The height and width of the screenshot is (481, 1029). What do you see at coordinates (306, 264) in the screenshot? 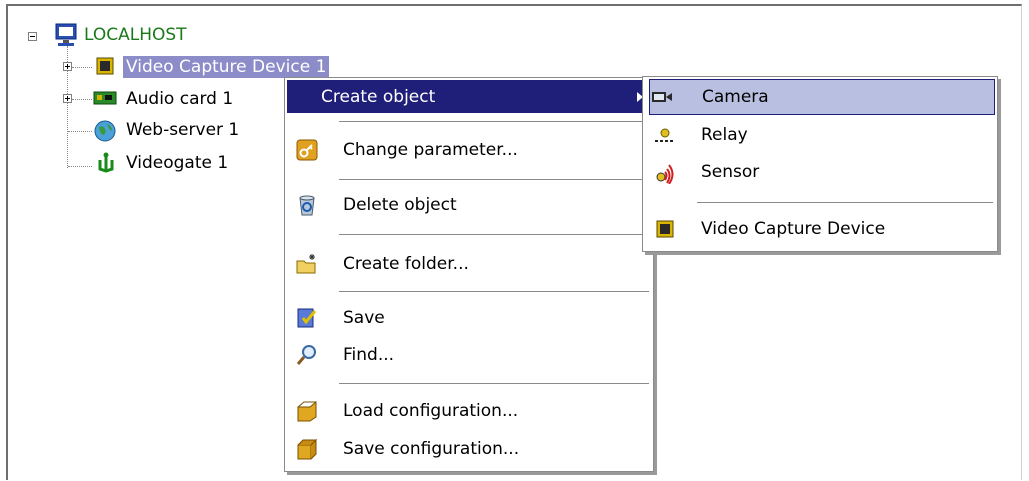
I see `new-folder-icon` at bounding box center [306, 264].